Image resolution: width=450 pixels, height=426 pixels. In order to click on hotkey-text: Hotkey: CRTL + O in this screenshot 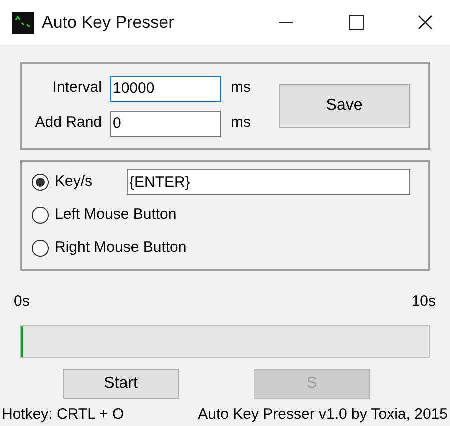, I will do `click(63, 414)`.